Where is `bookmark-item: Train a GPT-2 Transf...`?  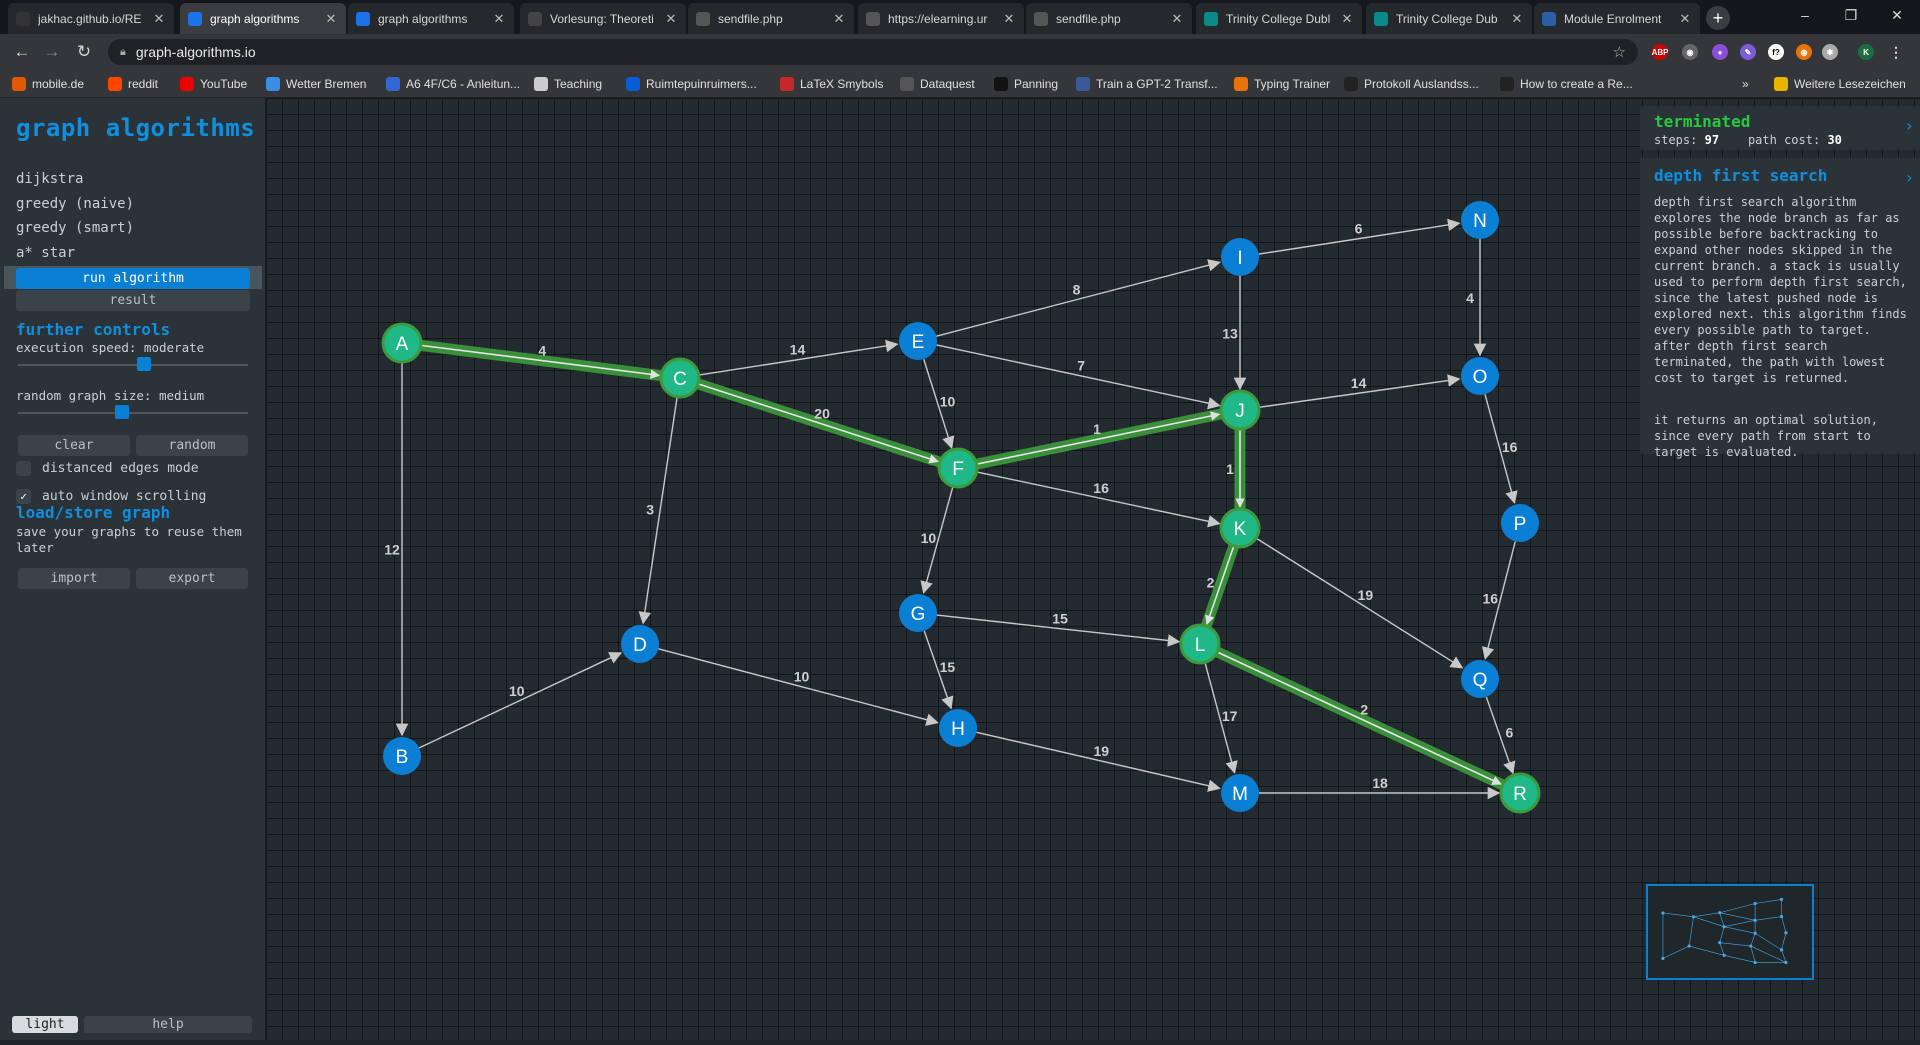
bookmark-item: Train a GPT-2 Transf... is located at coordinates (1147, 84).